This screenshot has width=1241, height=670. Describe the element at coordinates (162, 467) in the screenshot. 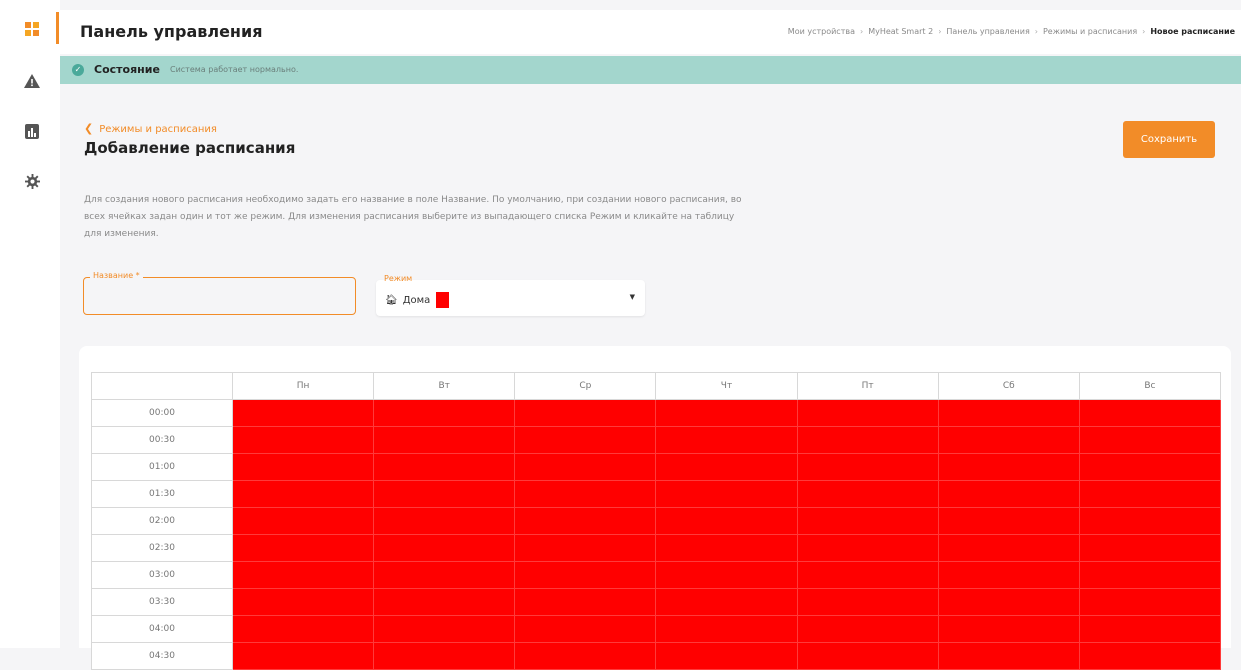

I see `time-label: 01:00` at that location.